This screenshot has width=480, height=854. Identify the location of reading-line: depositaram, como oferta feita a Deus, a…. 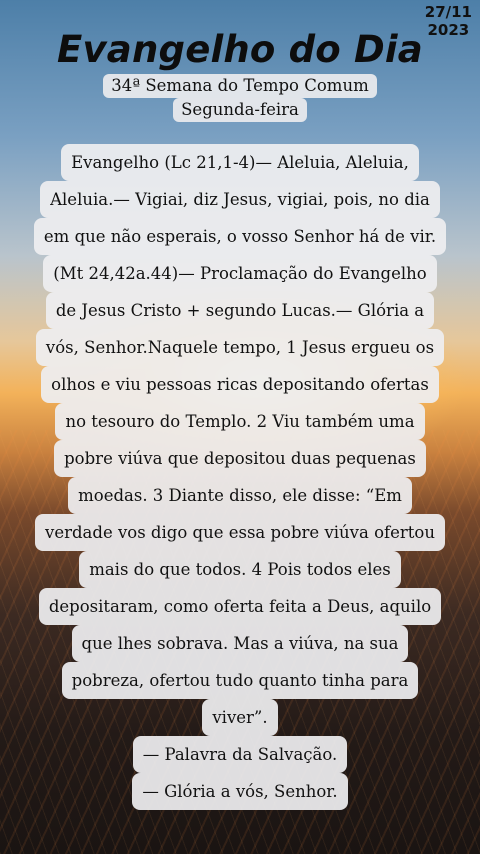
(240, 606).